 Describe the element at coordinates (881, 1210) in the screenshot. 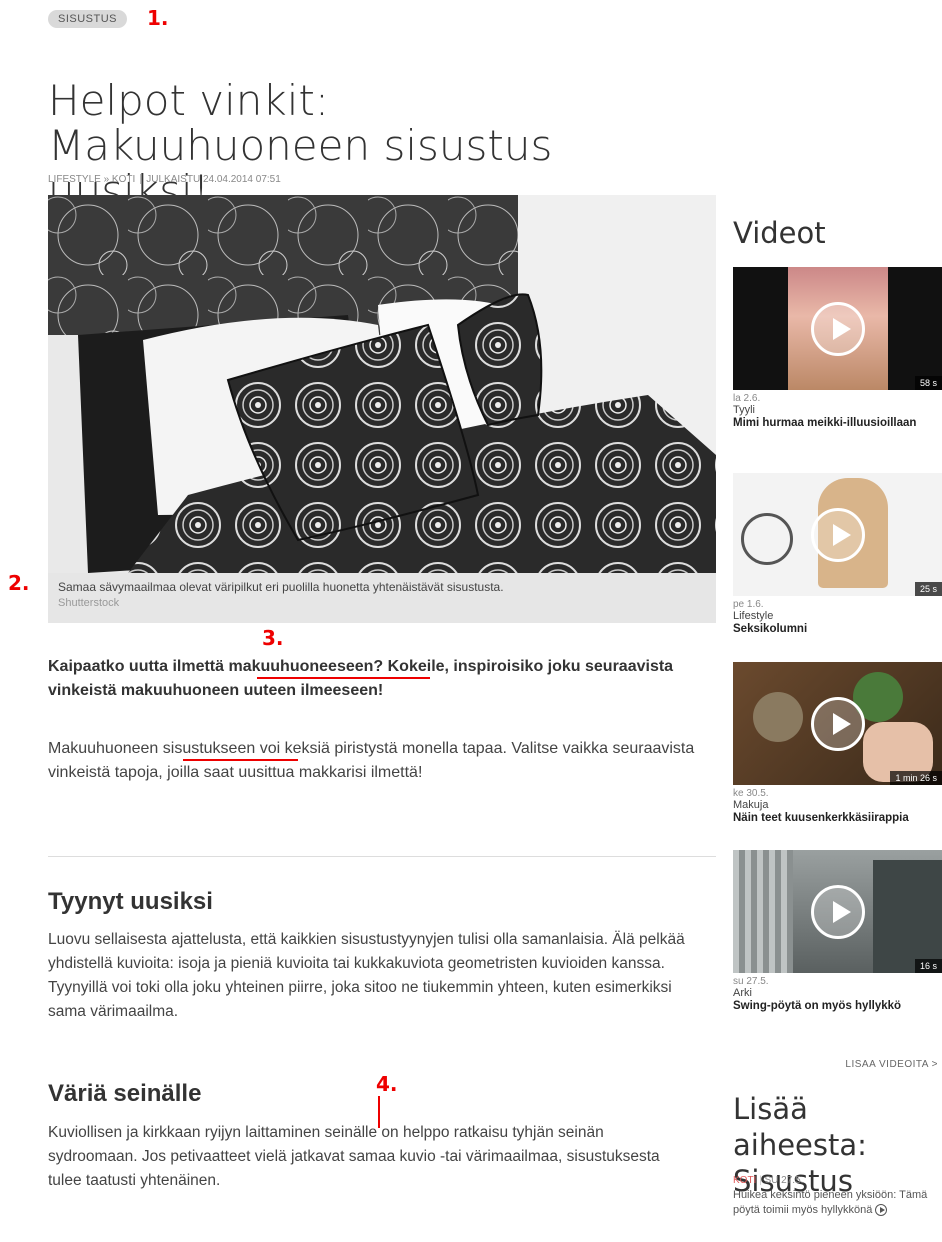

I see `play-circle-icon` at that location.